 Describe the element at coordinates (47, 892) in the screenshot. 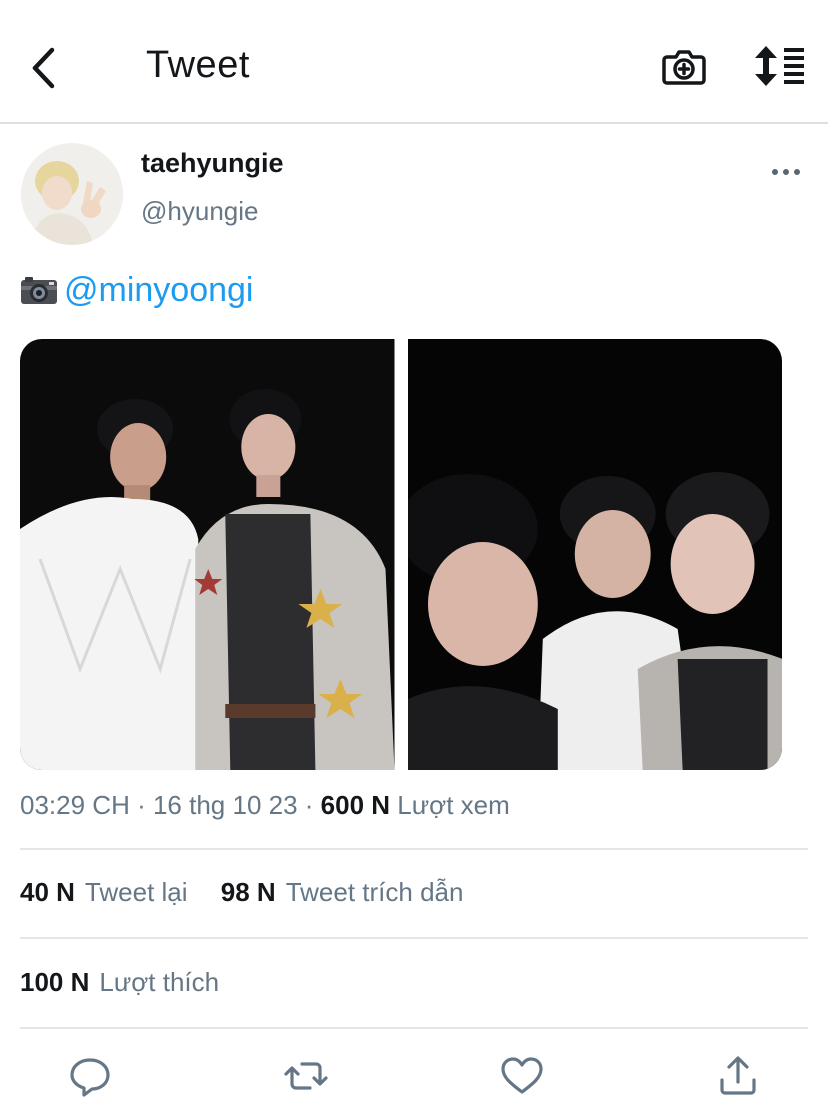

I see `retweets-count: 40 N` at that location.